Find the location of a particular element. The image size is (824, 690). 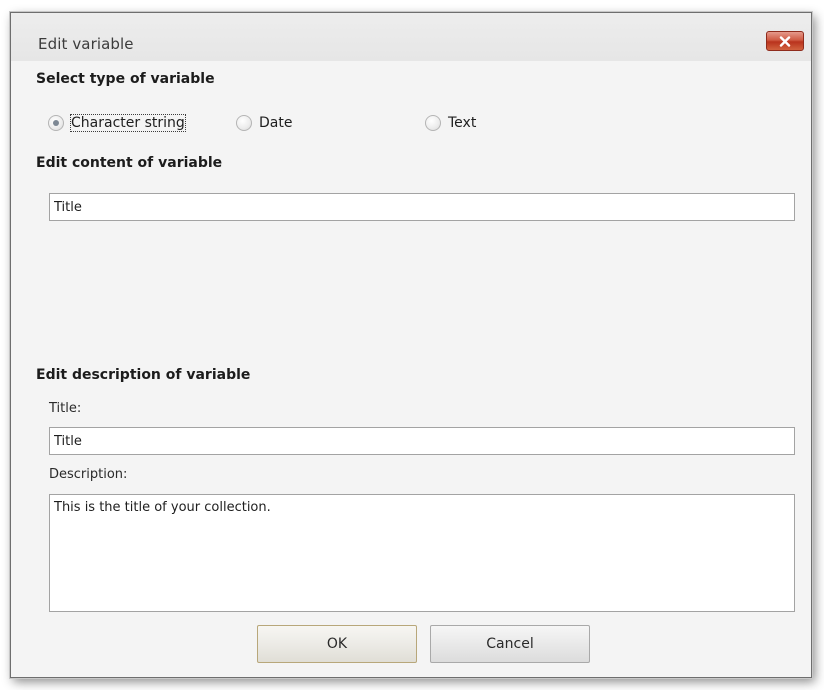

cancel-button: Cancel is located at coordinates (510, 644).